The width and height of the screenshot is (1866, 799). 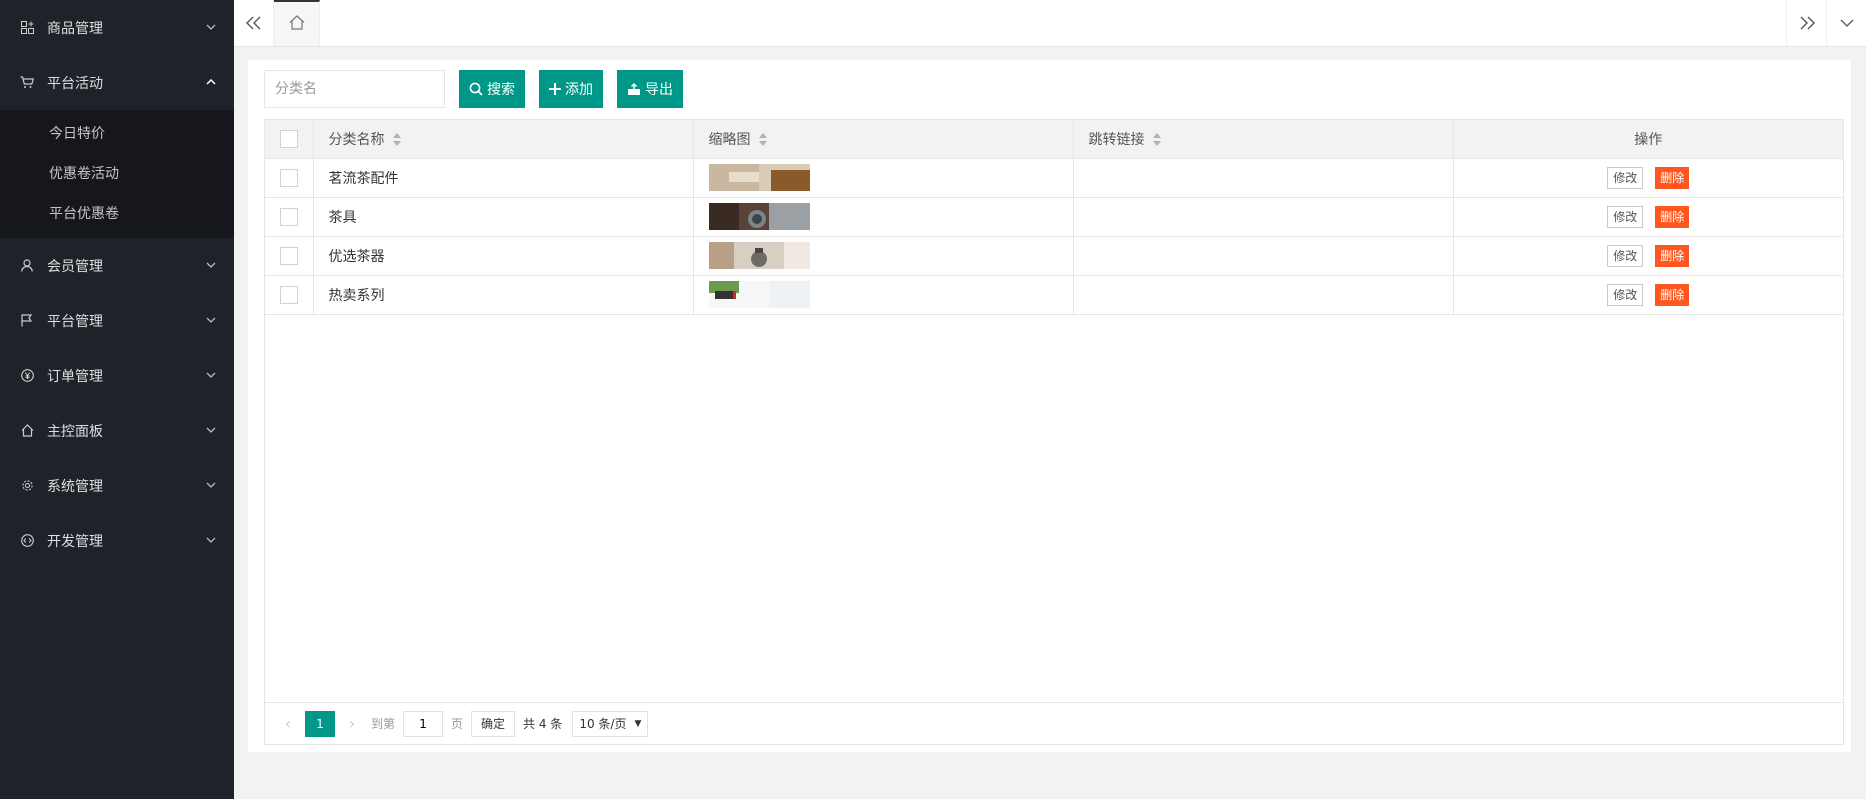 What do you see at coordinates (1054, 256) in the screenshot?
I see `table-row: 优选茶器 修改 删除` at bounding box center [1054, 256].